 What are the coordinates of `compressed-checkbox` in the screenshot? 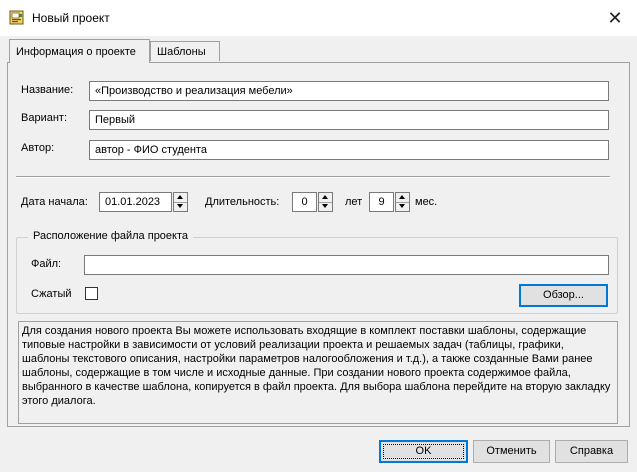 It's located at (91, 293).